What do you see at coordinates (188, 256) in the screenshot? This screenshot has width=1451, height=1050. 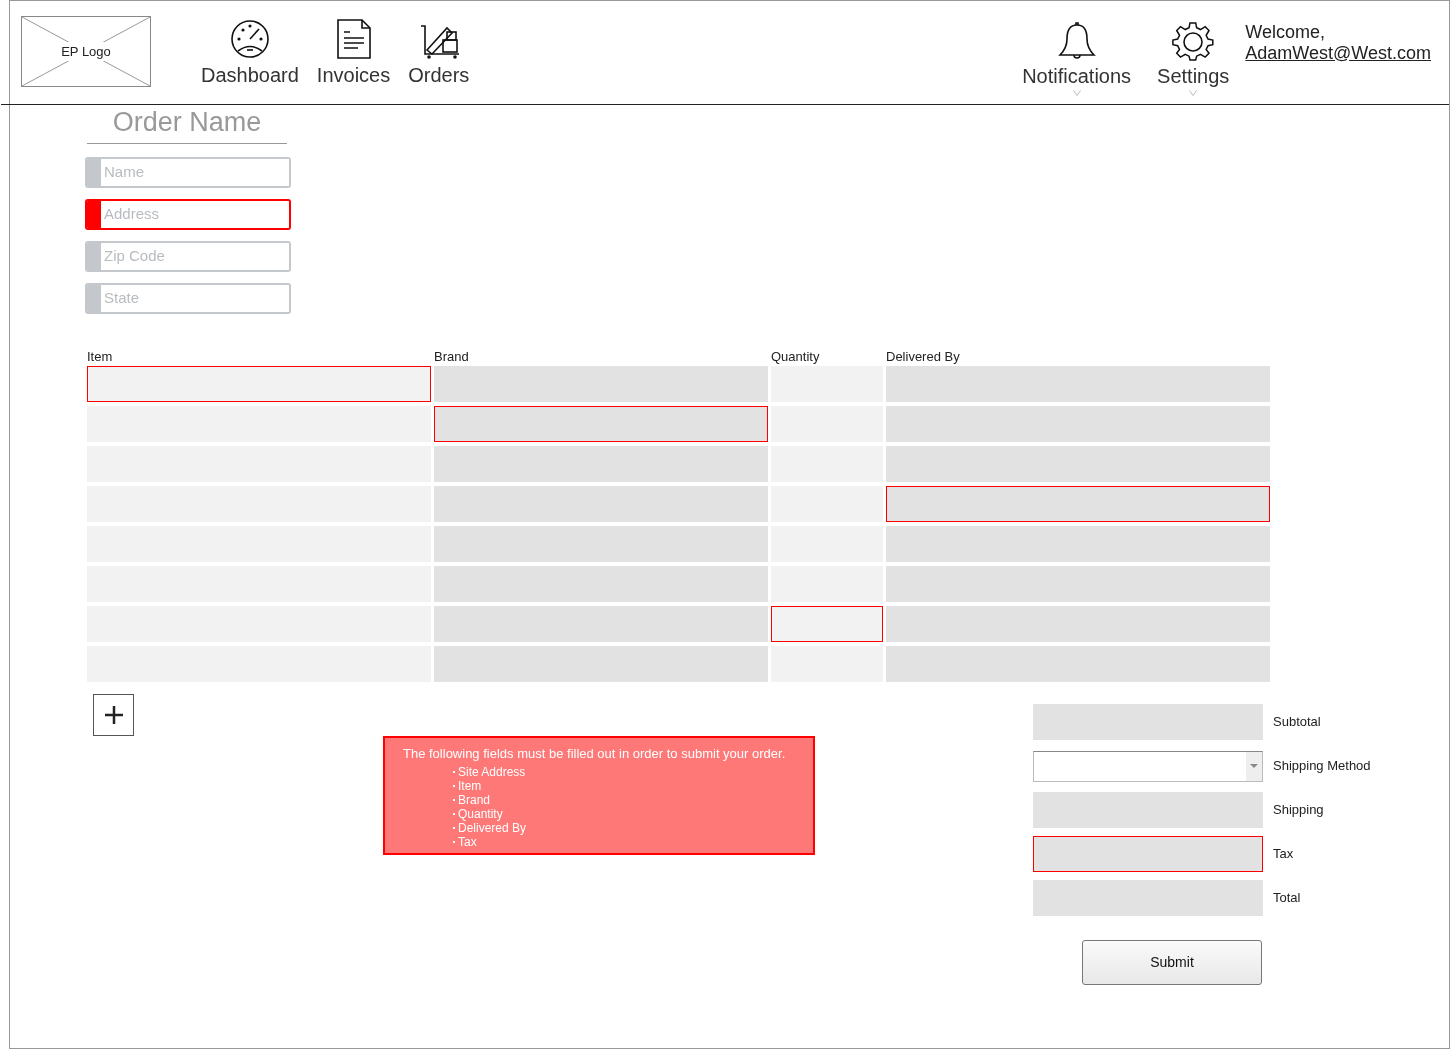 I see `text-field: Zip Code` at bounding box center [188, 256].